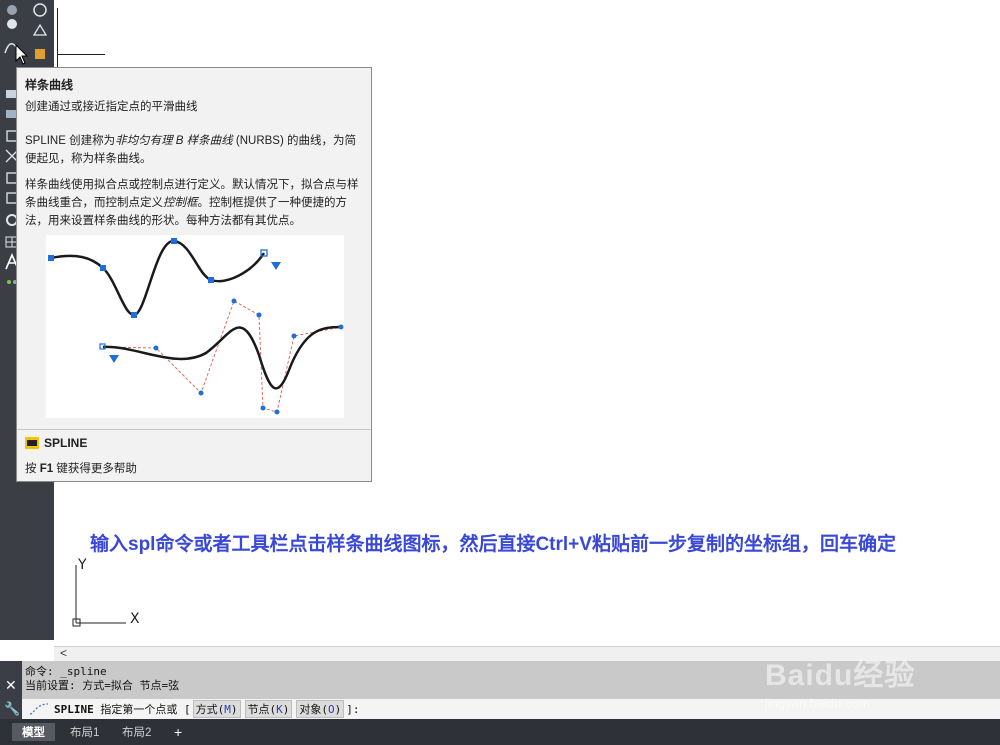 The width and height of the screenshot is (1000, 745). I want to click on tooltip-command-name: SPLINE, so click(66, 443).